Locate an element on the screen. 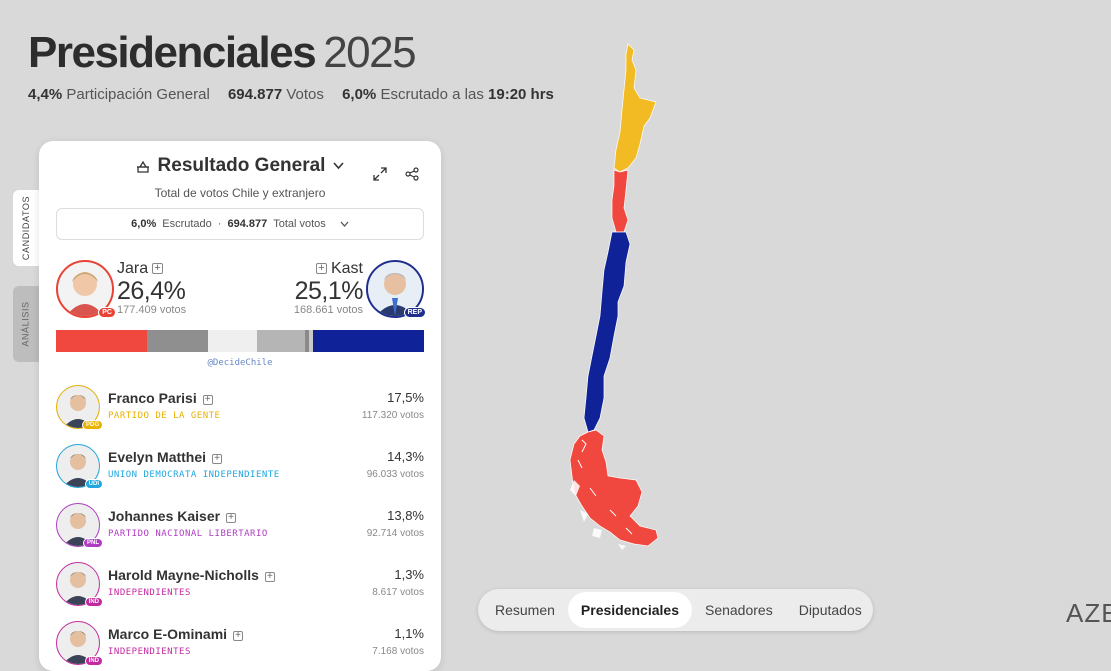  tab-resumen: Resumen is located at coordinates (525, 610).